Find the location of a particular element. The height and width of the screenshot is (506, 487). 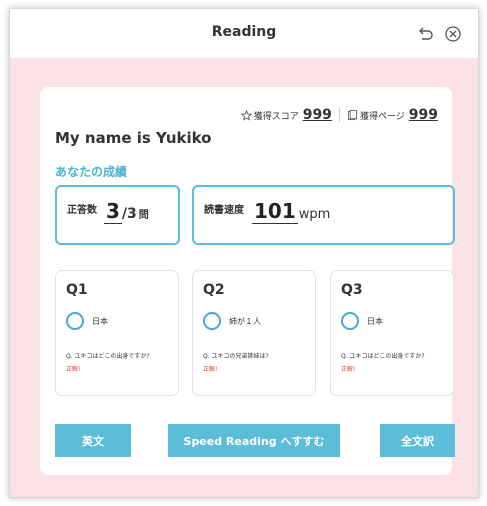

page-value: 999 is located at coordinates (423, 115).